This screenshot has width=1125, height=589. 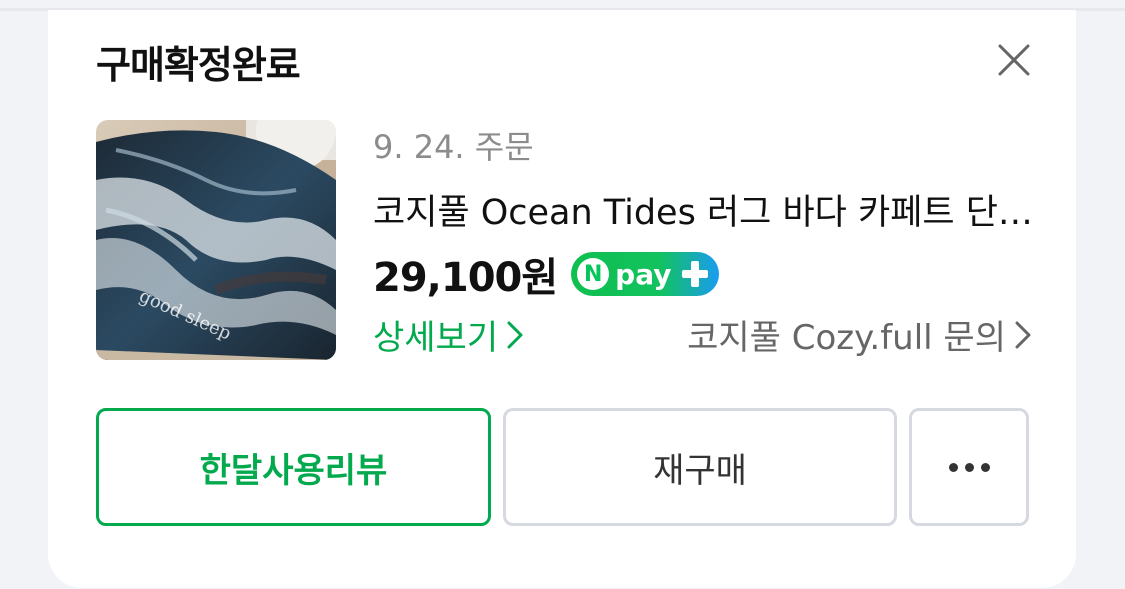 I want to click on npay-label: pay, so click(x=643, y=274).